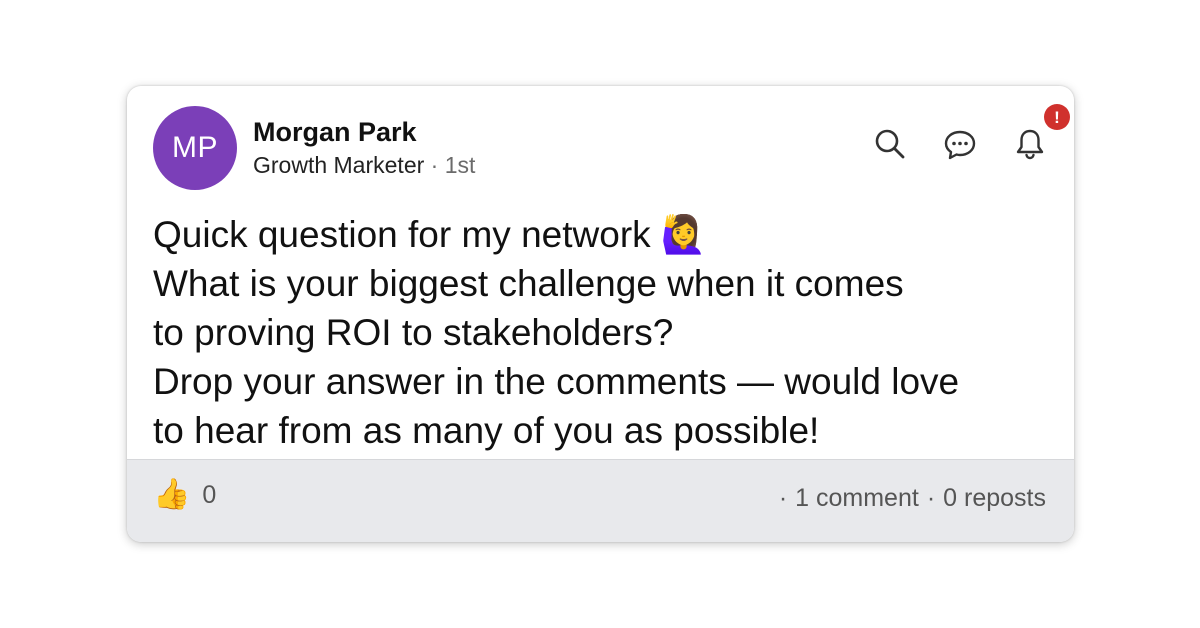 The width and height of the screenshot is (1200, 628). I want to click on search-icon, so click(890, 144).